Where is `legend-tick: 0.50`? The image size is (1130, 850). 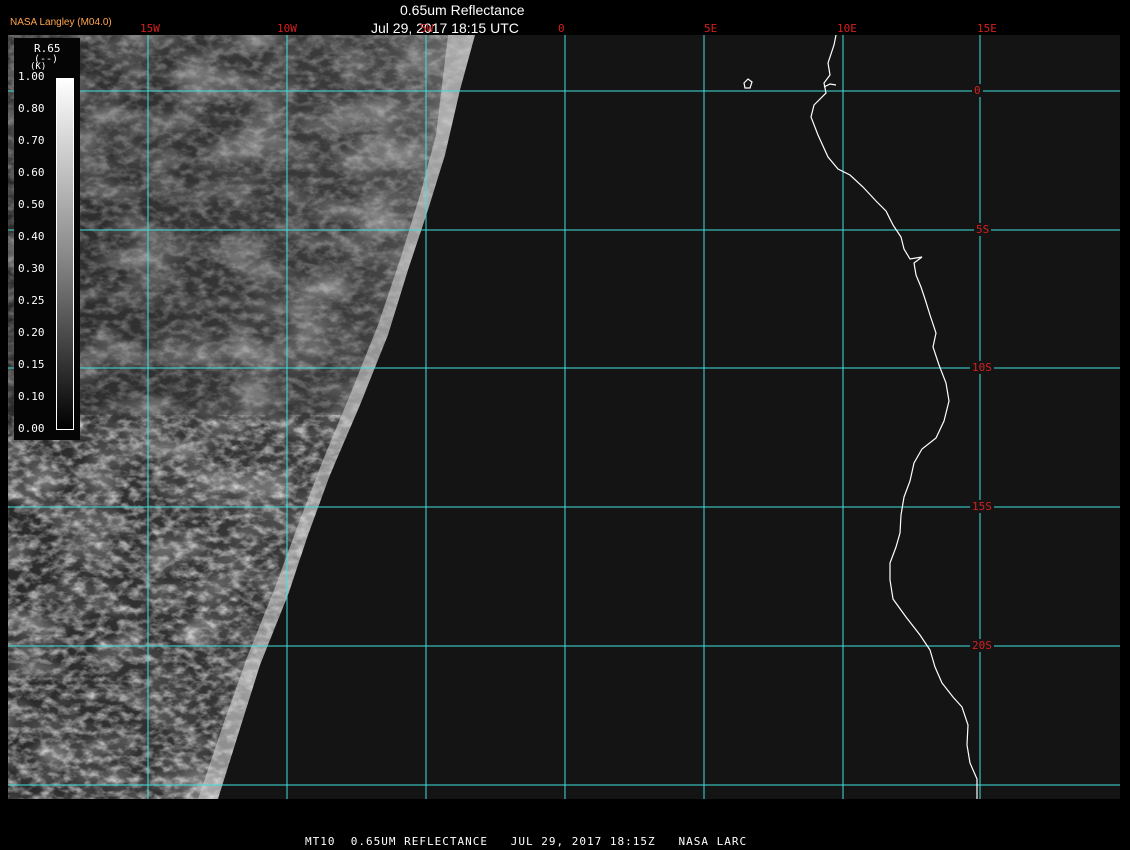 legend-tick: 0.50 is located at coordinates (31, 204).